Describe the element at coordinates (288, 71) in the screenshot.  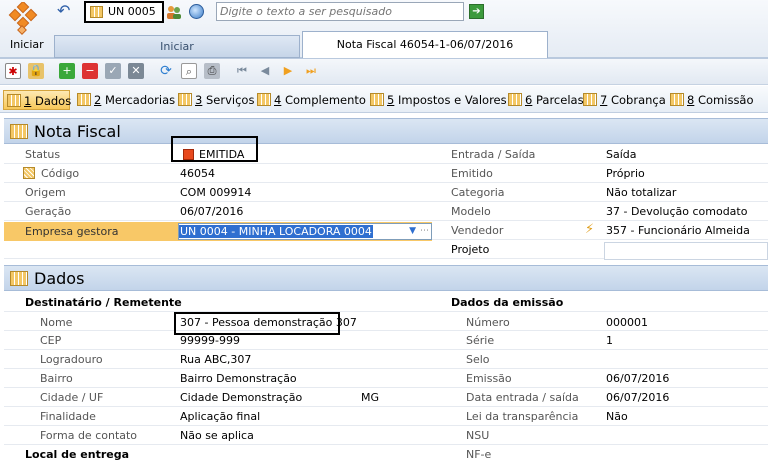
I see `next-record-icon: ▶` at that location.